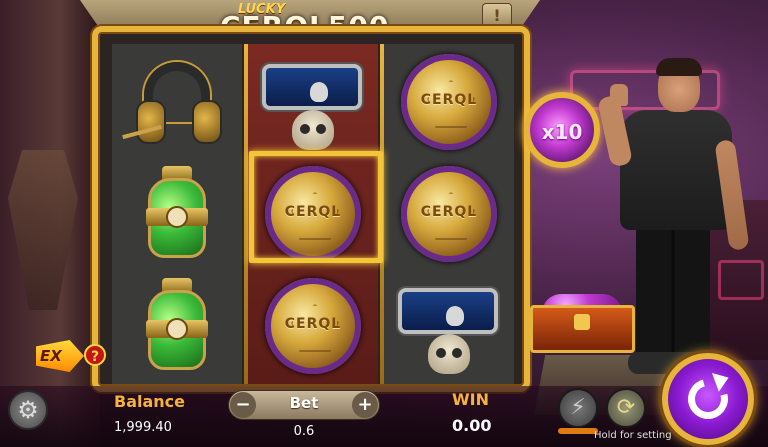 The width and height of the screenshot is (768, 447). What do you see at coordinates (578, 408) in the screenshot?
I see `lightning-icon: ⚡` at bounding box center [578, 408].